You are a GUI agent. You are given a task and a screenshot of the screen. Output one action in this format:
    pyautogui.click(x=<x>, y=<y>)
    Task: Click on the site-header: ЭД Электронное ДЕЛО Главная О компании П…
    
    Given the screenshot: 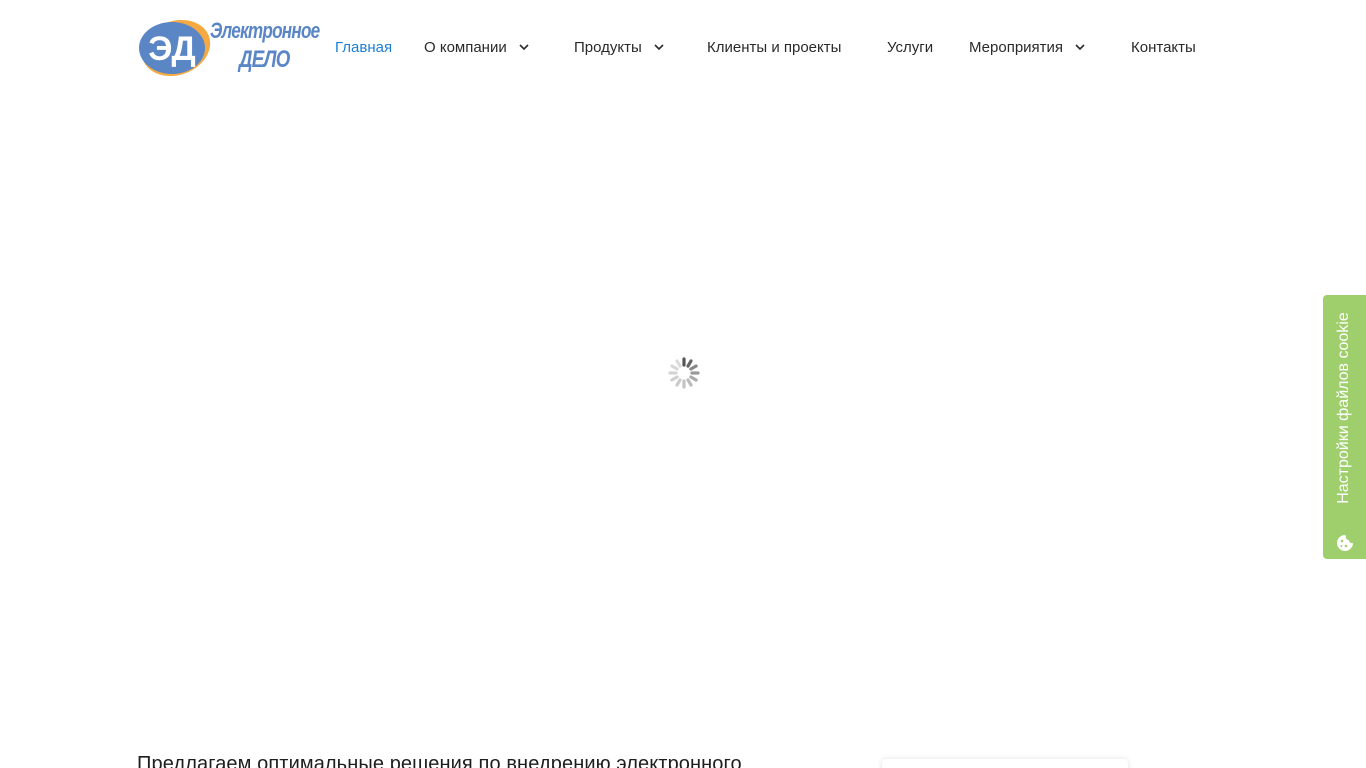 What is the action you would take?
    pyautogui.click(x=683, y=47)
    